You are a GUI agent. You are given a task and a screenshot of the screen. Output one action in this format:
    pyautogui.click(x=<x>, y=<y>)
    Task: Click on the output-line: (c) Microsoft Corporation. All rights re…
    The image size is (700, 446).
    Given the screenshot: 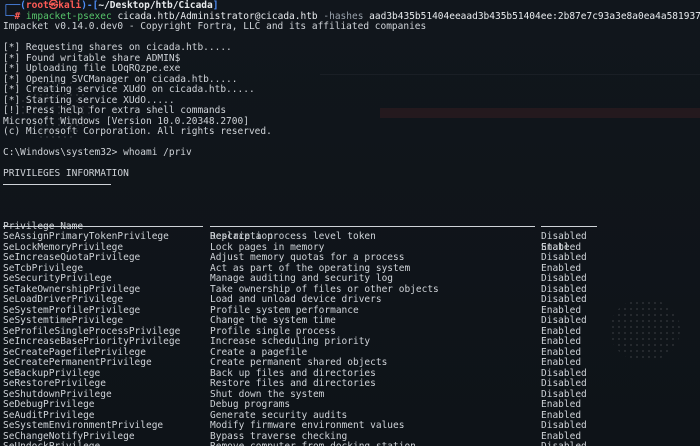 What is the action you would take?
    pyautogui.click(x=137, y=131)
    